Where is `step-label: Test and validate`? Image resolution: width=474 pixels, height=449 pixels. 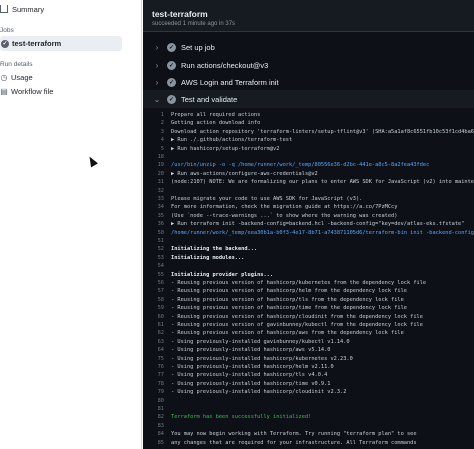 step-label: Test and validate is located at coordinates (209, 99).